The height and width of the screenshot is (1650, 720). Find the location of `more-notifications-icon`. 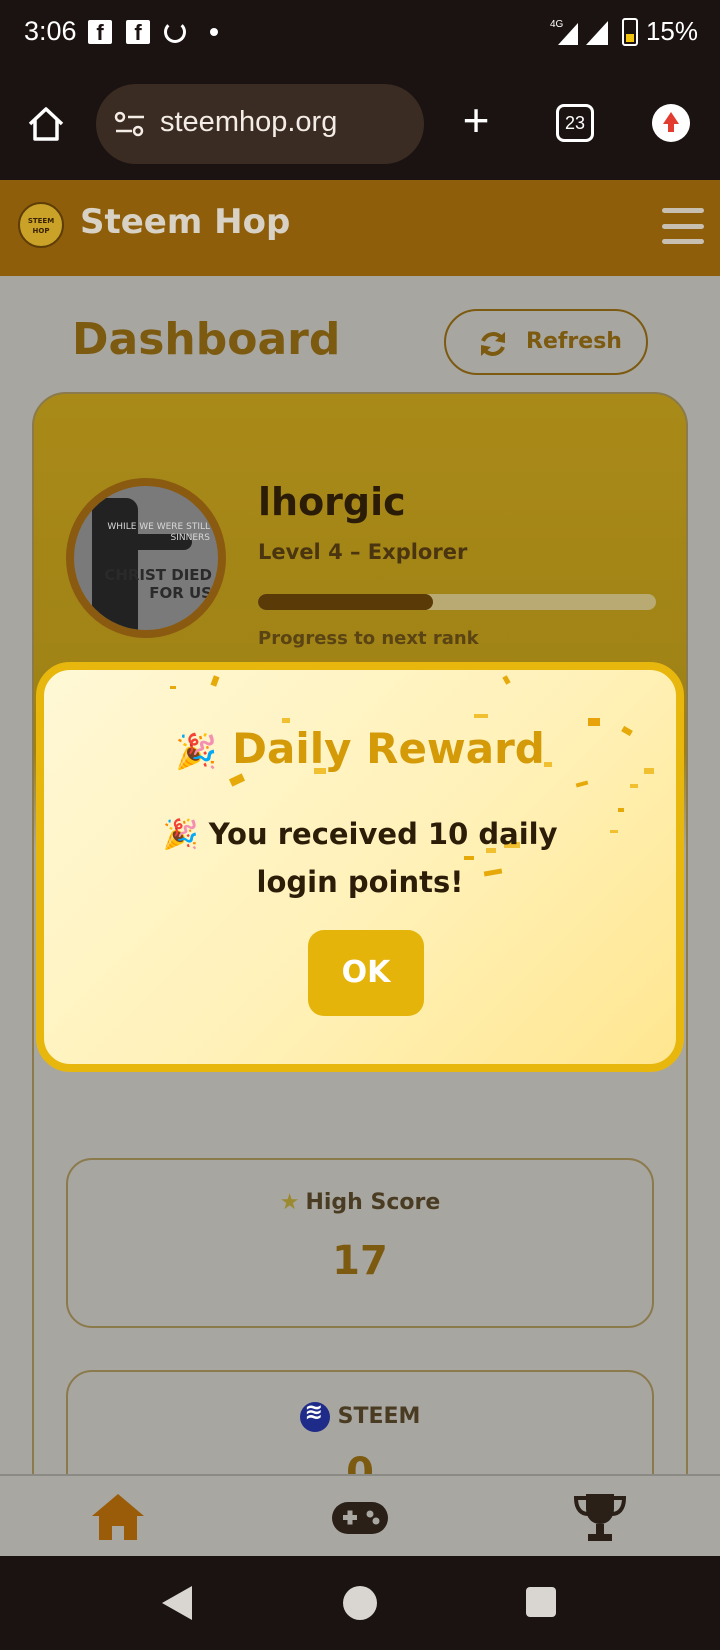

more-notifications-icon is located at coordinates (214, 32).